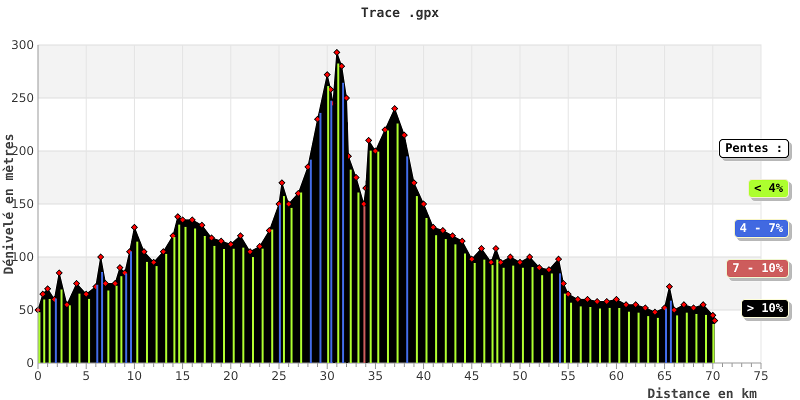 This screenshot has height=400, width=800. What do you see at coordinates (520, 376) in the screenshot?
I see `x-tick-label: 50` at bounding box center [520, 376].